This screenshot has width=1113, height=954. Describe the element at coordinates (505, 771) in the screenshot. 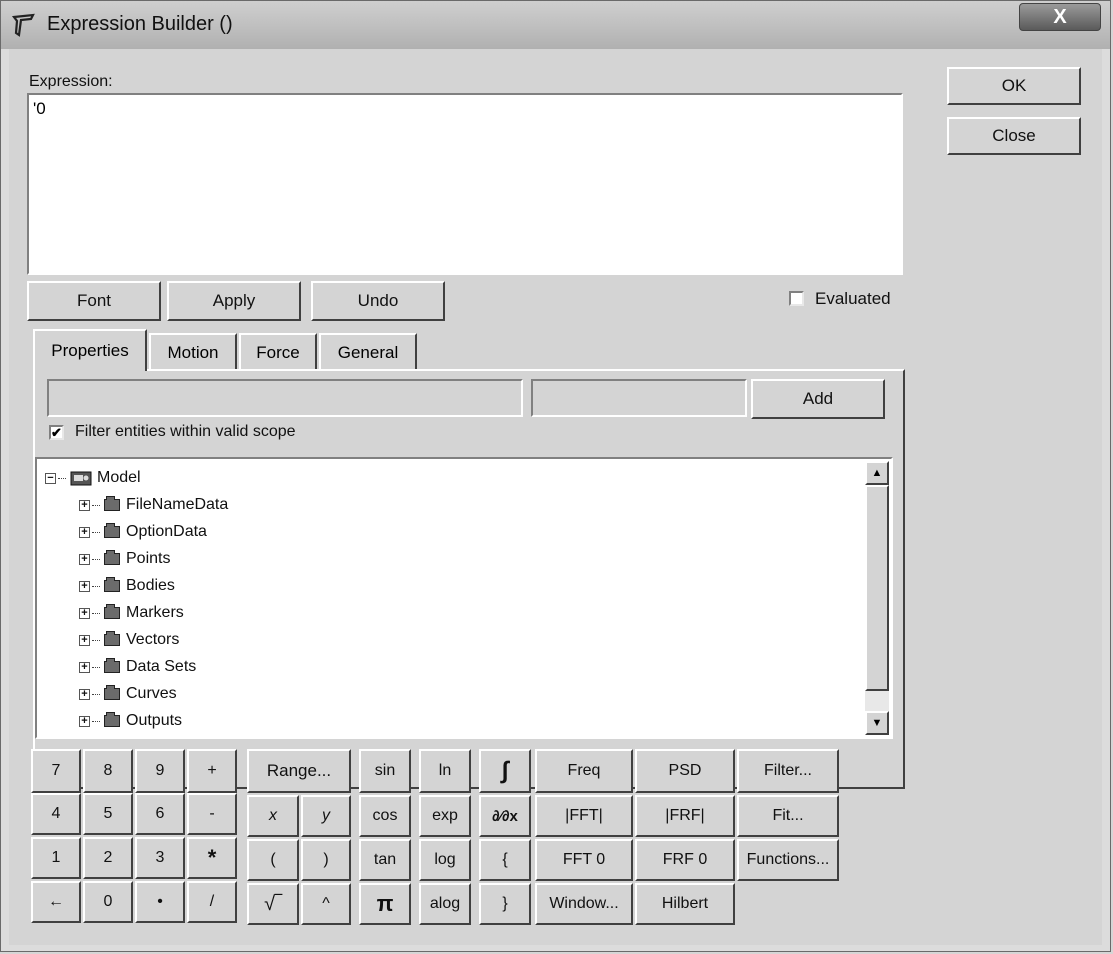

I see `integral-button: ∫` at that location.